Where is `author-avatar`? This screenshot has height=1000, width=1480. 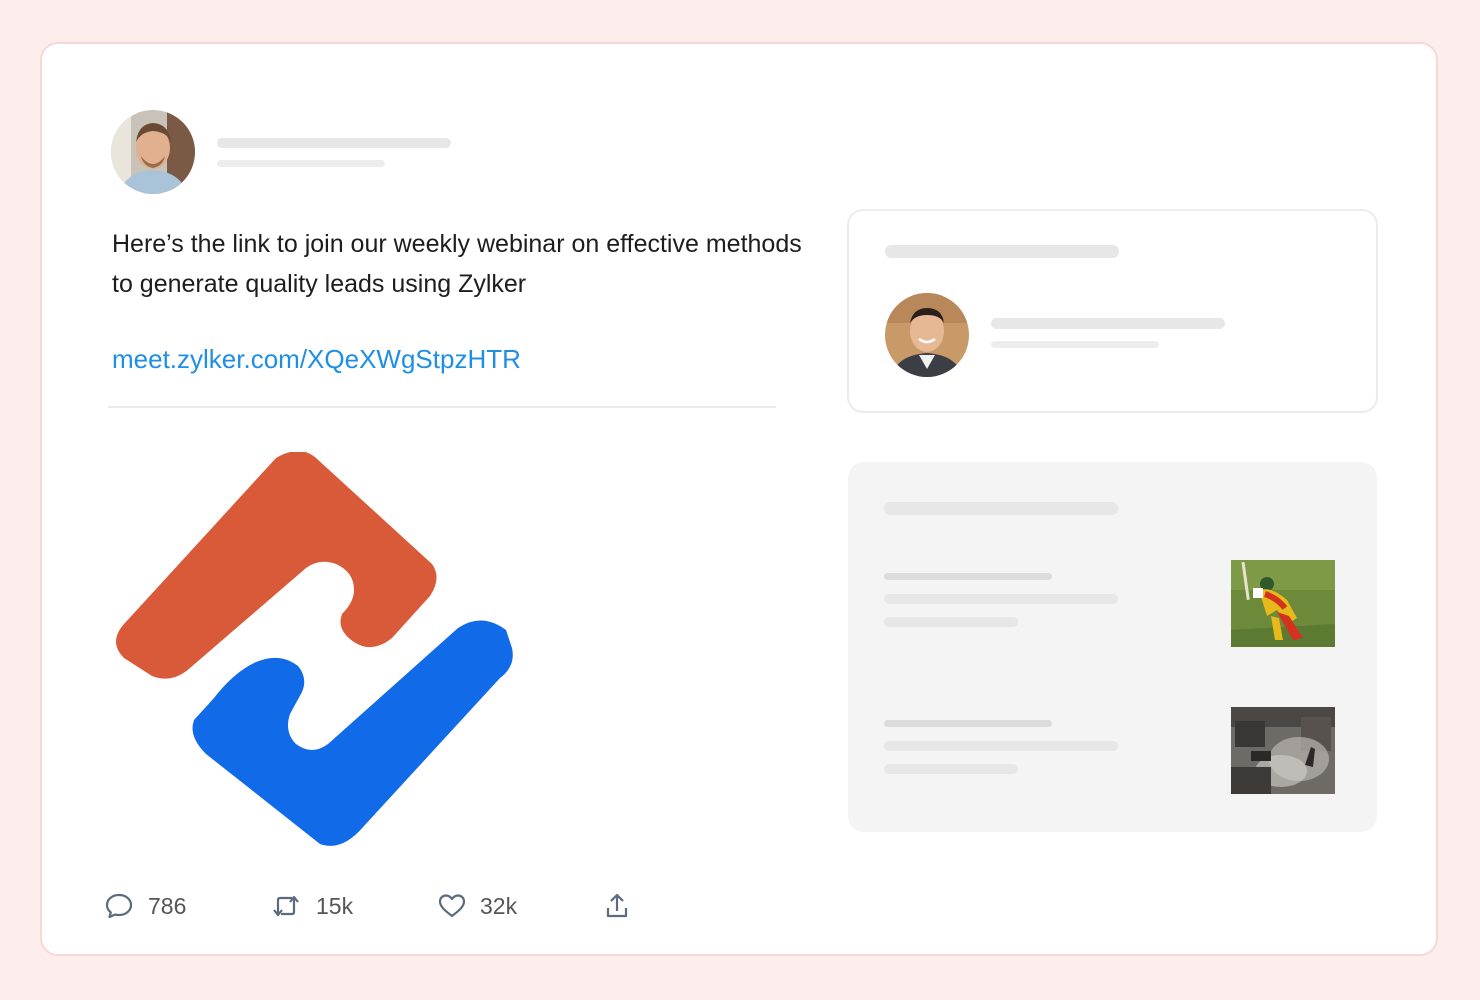 author-avatar is located at coordinates (153, 152).